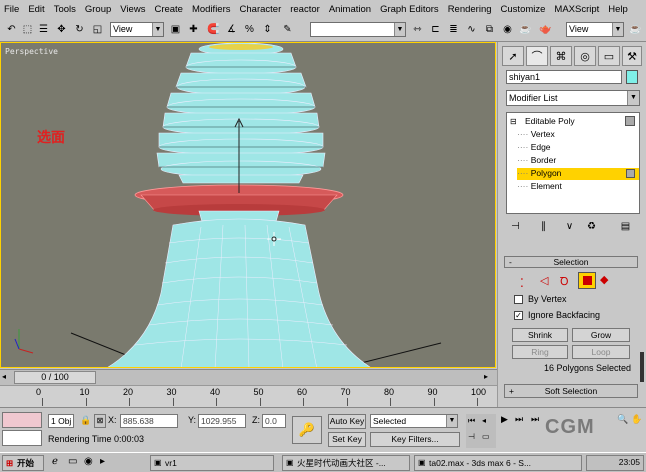  I want to click on menu-item-reactor: reactor, so click(305, 9).